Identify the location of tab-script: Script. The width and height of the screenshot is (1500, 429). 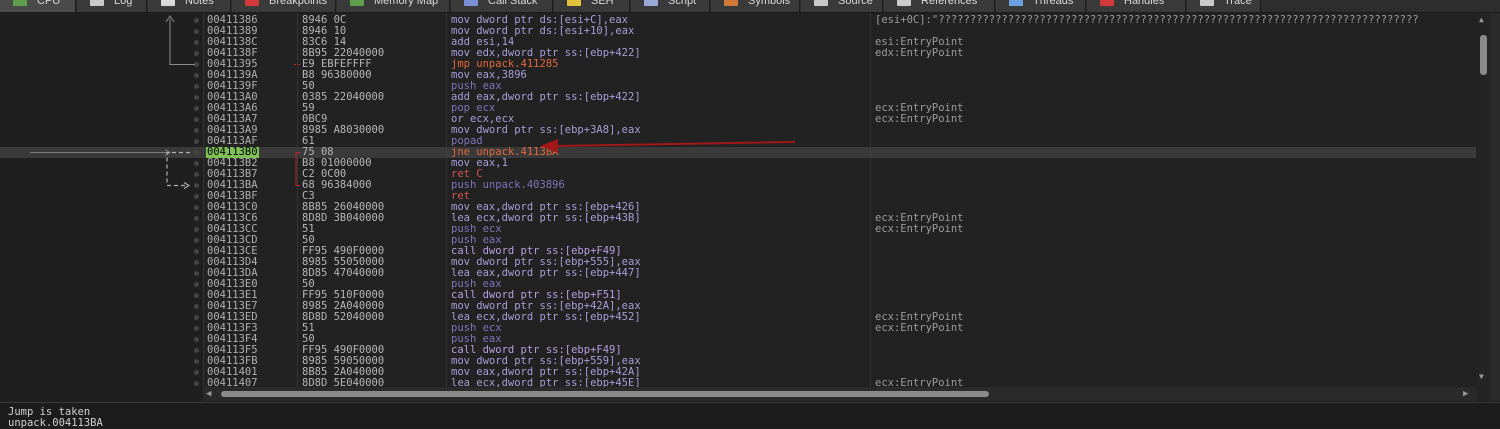
(670, 6).